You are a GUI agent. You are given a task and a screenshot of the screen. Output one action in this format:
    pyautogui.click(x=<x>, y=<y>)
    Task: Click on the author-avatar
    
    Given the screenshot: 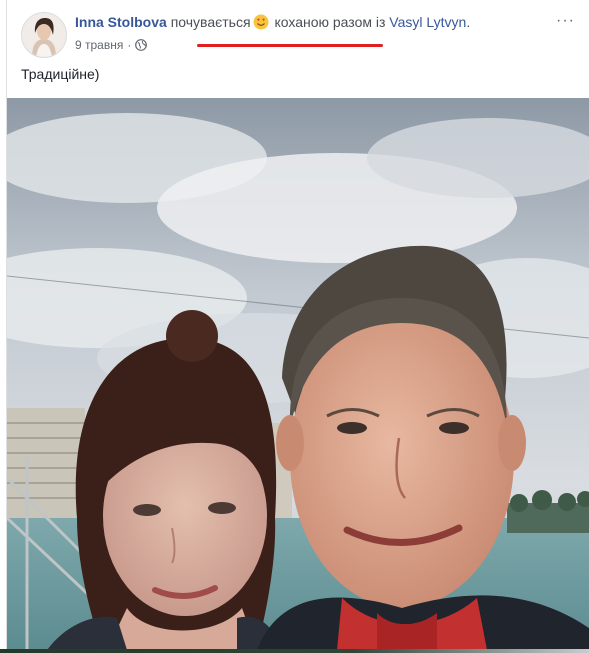 What is the action you would take?
    pyautogui.click(x=44, y=35)
    